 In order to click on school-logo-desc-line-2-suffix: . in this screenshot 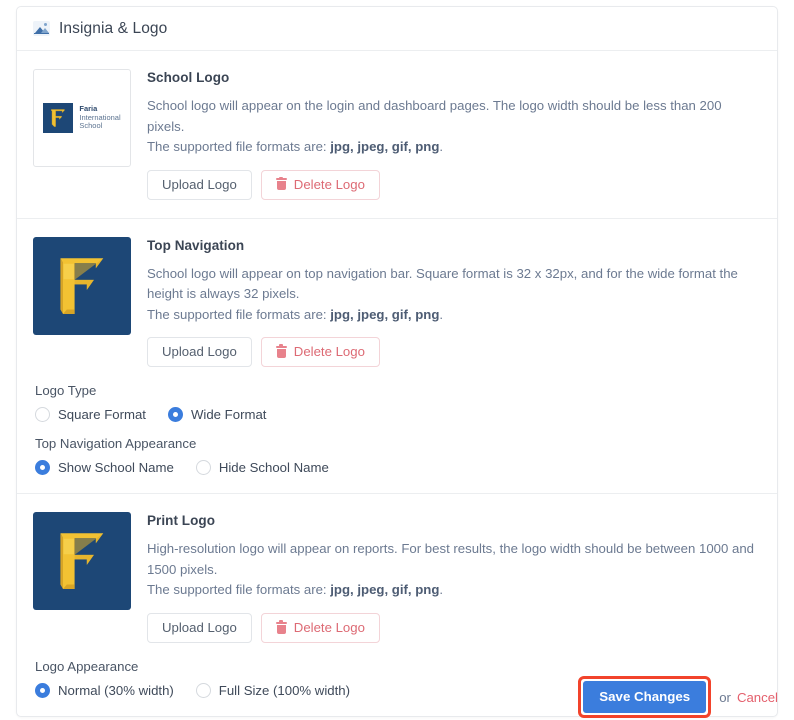, I will do `click(441, 146)`.